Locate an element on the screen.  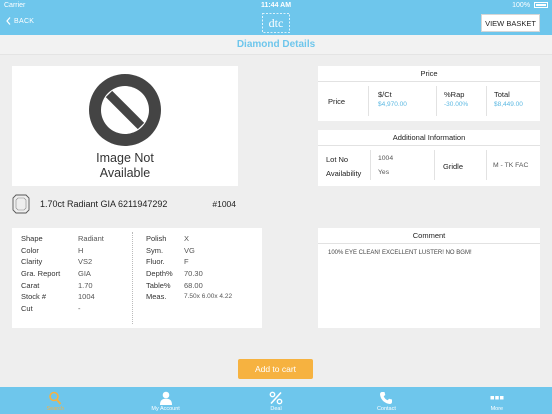
more-icon is located at coordinates (497, 398).